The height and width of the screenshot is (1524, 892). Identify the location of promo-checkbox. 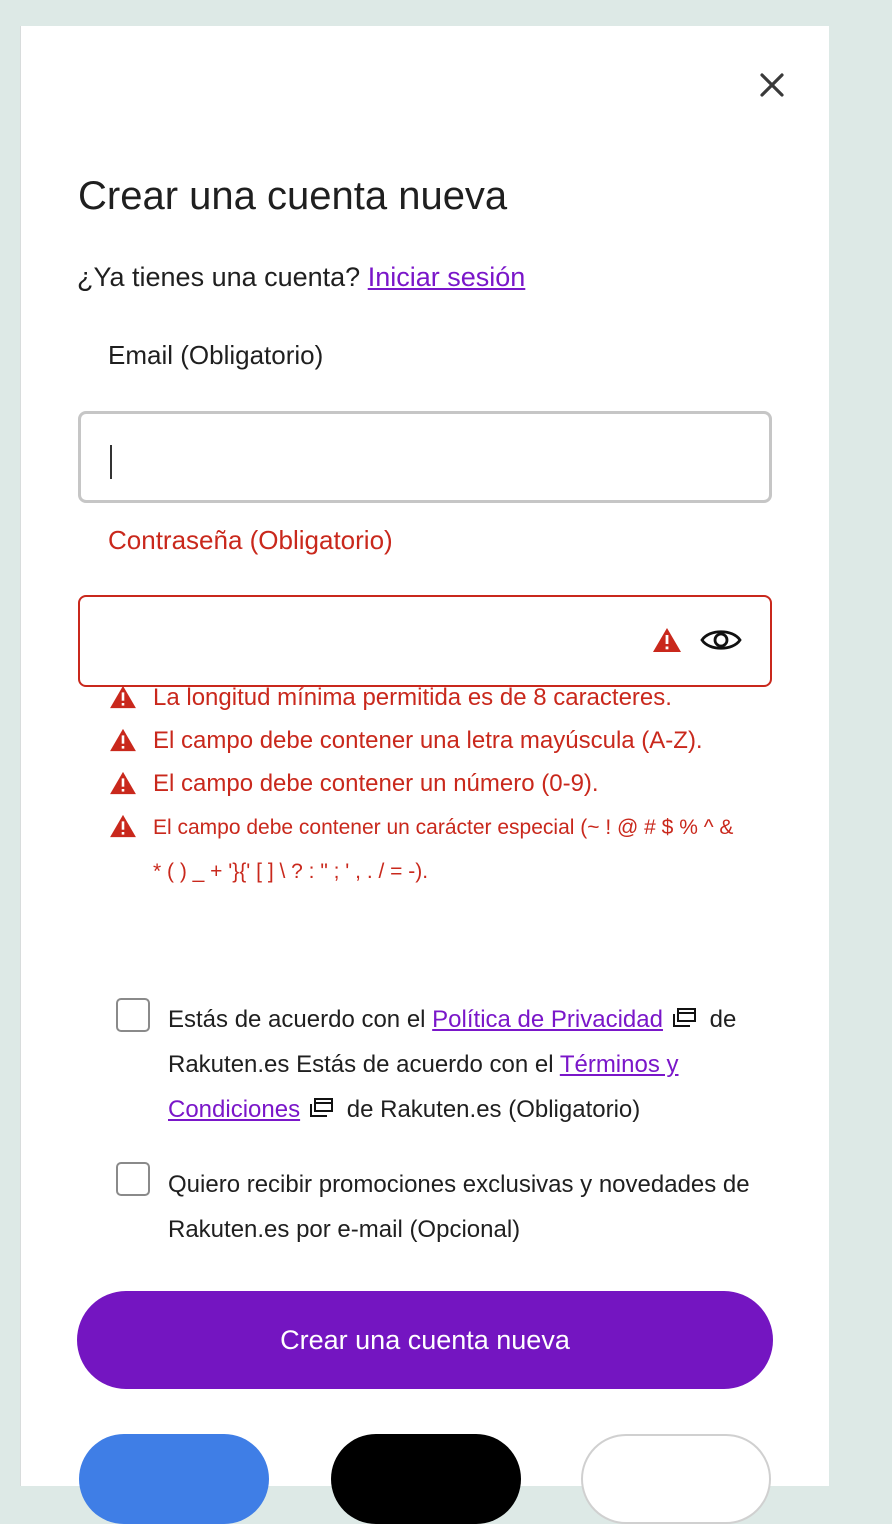
(133, 1179).